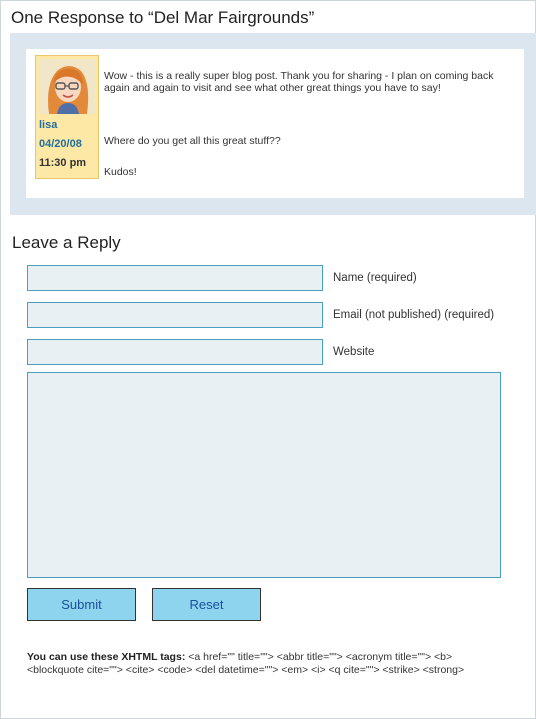 The image size is (536, 719). What do you see at coordinates (48, 125) in the screenshot?
I see `comment-author-name: lisa` at bounding box center [48, 125].